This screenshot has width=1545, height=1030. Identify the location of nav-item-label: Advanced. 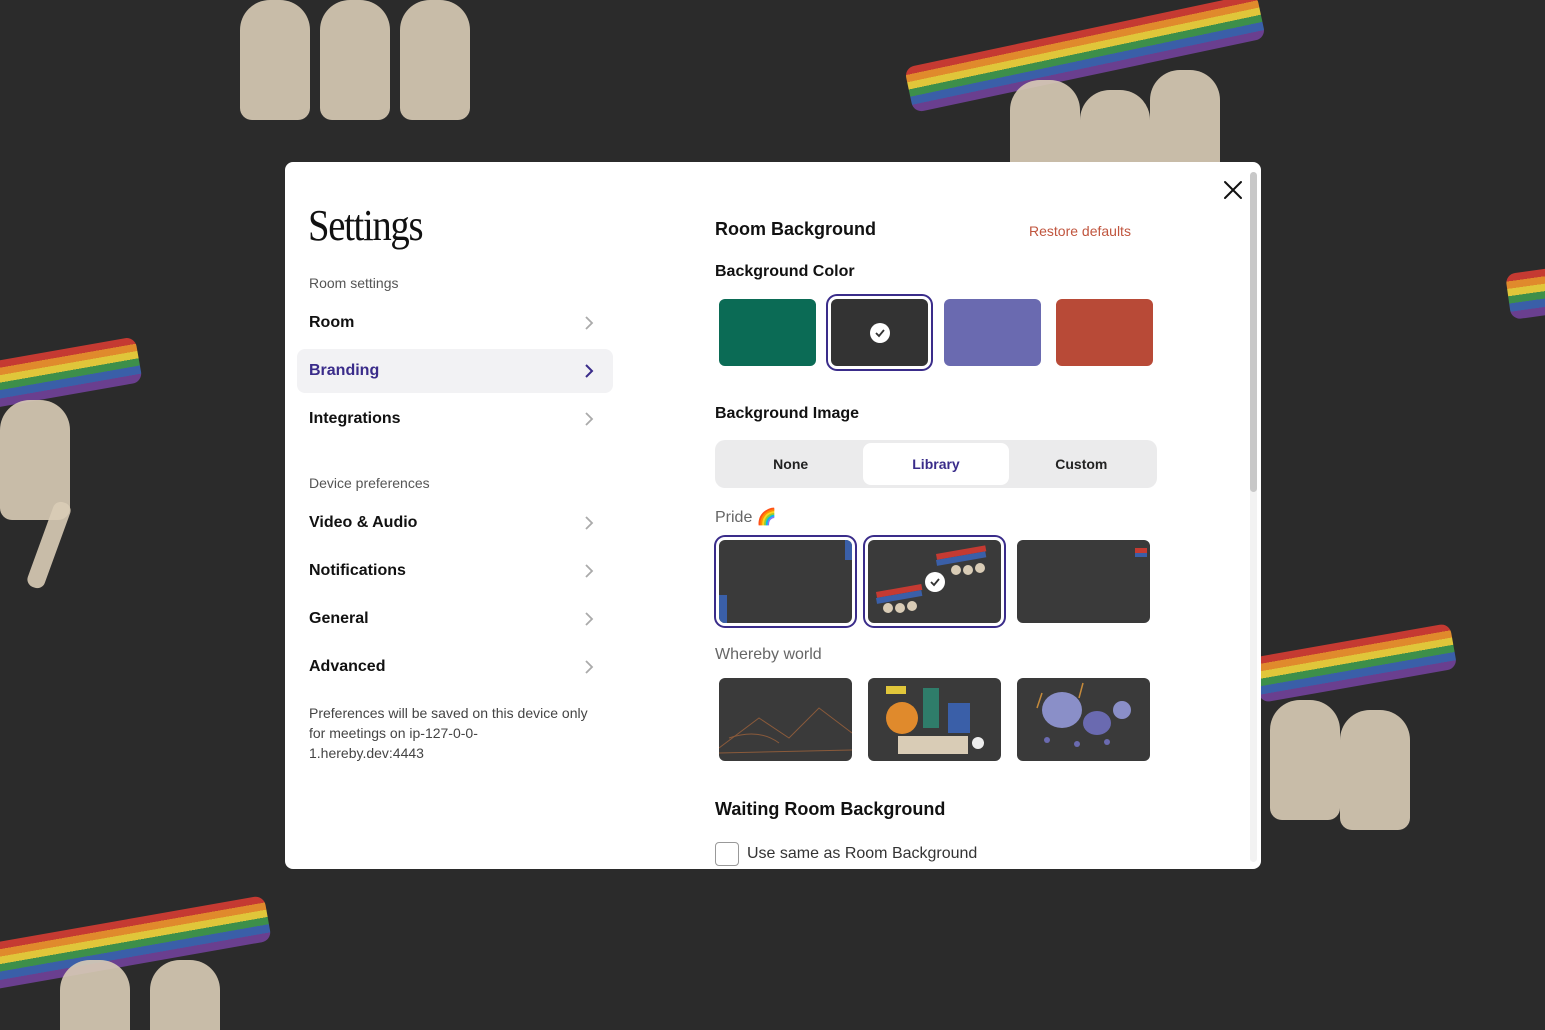
(347, 666).